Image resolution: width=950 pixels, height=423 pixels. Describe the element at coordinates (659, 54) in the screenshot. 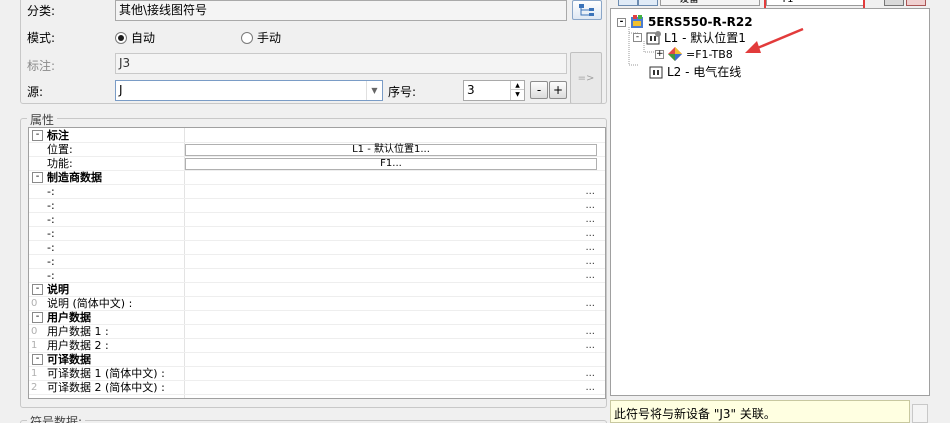

I see `expand-icon: +` at that location.